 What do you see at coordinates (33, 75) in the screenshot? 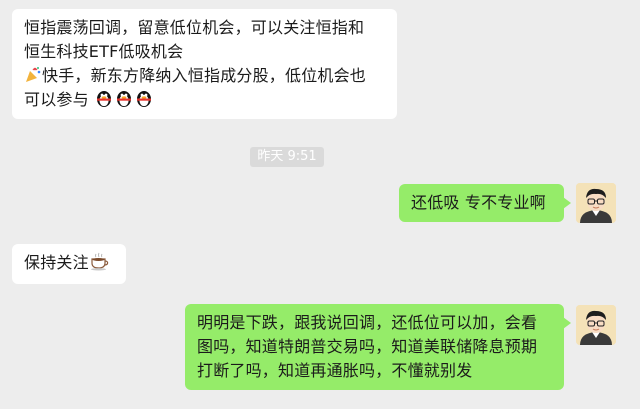
I see `party-popper-icon` at bounding box center [33, 75].